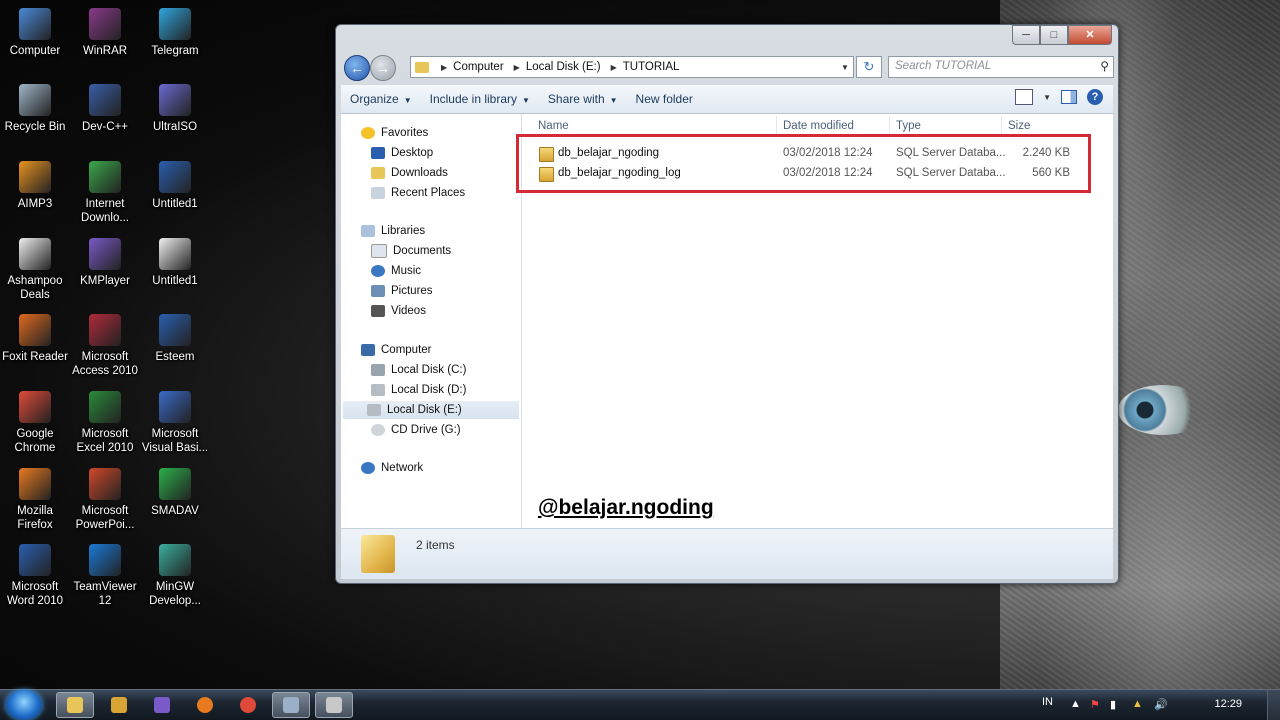 The width and height of the screenshot is (1280, 720). What do you see at coordinates (412, 291) in the screenshot?
I see `nav-label: Pictures` at bounding box center [412, 291].